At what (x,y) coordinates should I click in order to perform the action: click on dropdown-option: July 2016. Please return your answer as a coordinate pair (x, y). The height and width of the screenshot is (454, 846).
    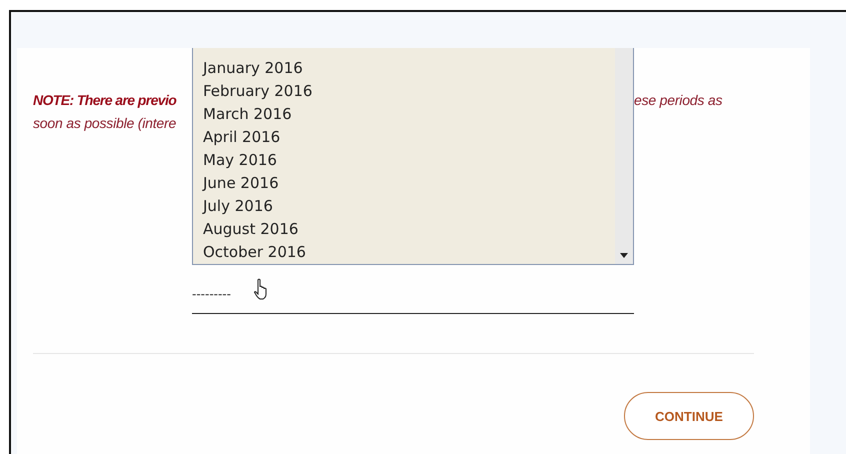
    Looking at the image, I should click on (409, 206).